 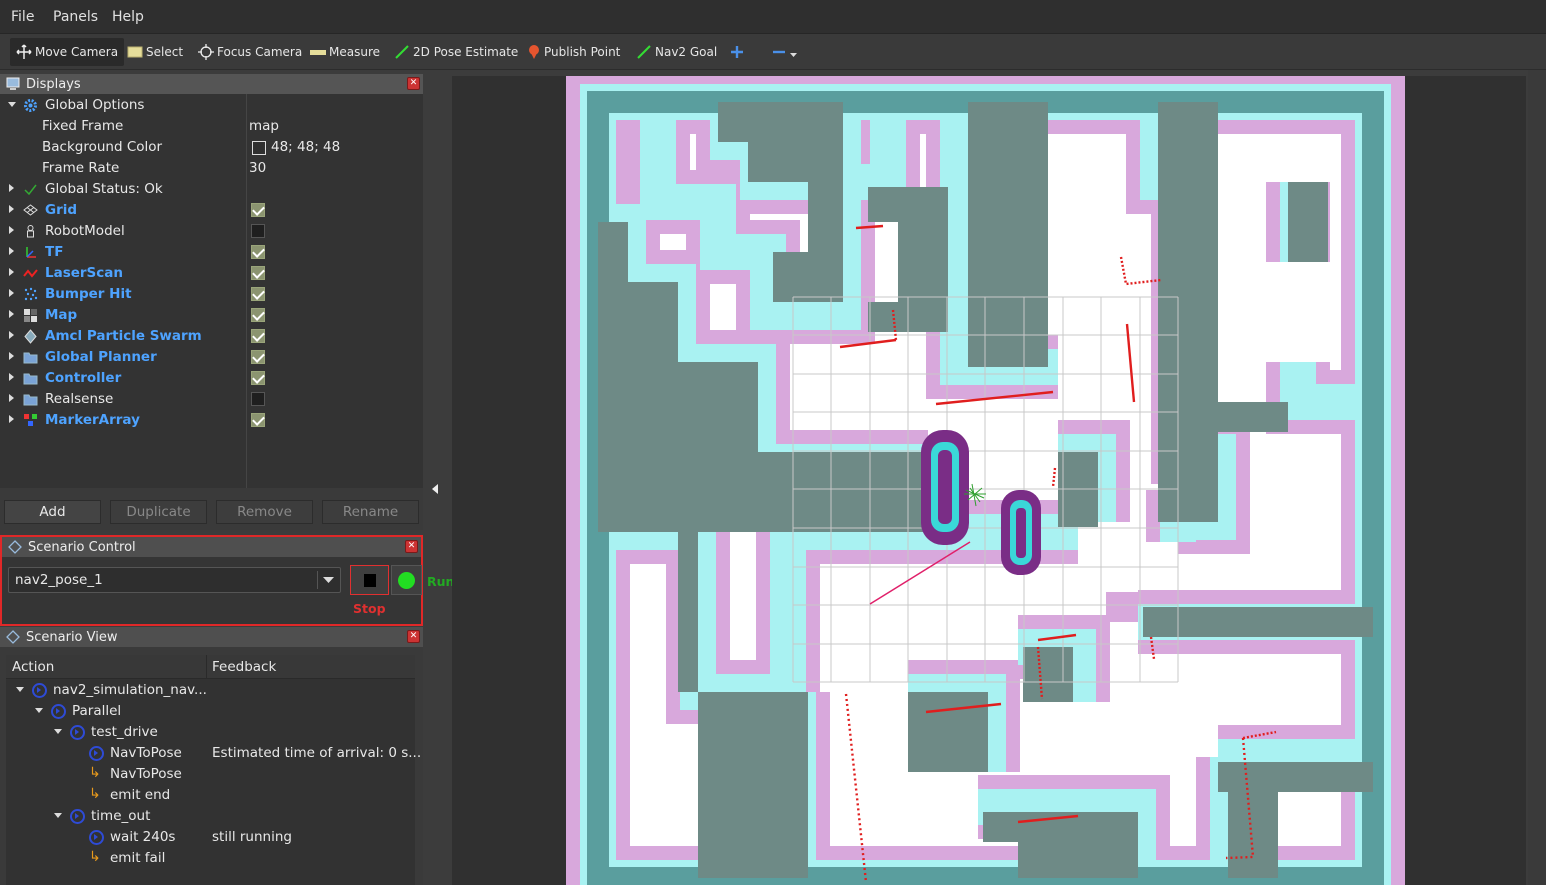 What do you see at coordinates (676, 52) in the screenshot?
I see `nav2-goal-tool: Nav2 Goal` at bounding box center [676, 52].